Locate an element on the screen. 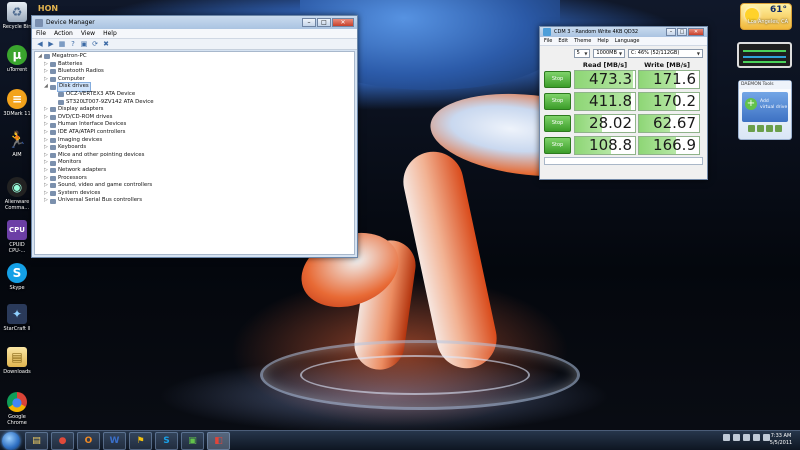 The height and width of the screenshot is (450, 800). sound-icon is located at coordinates (53, 186).